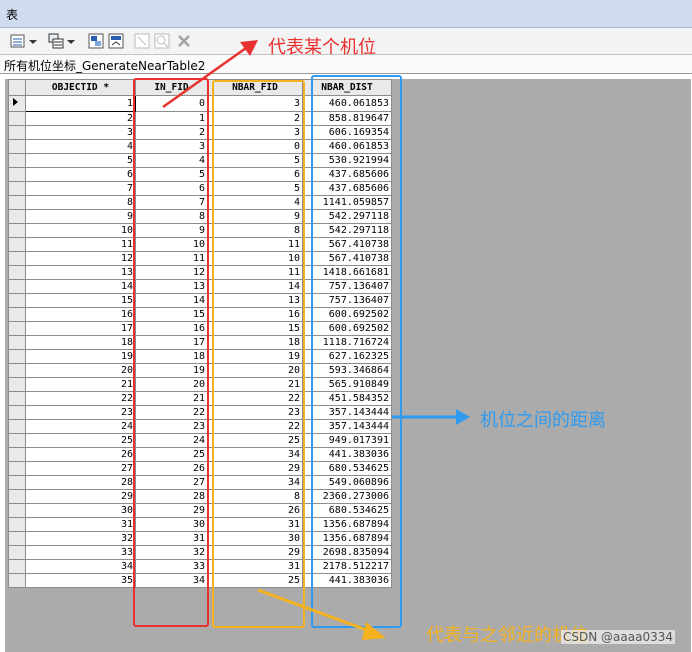  I want to click on near-fid-highlight-box, so click(258, 354).